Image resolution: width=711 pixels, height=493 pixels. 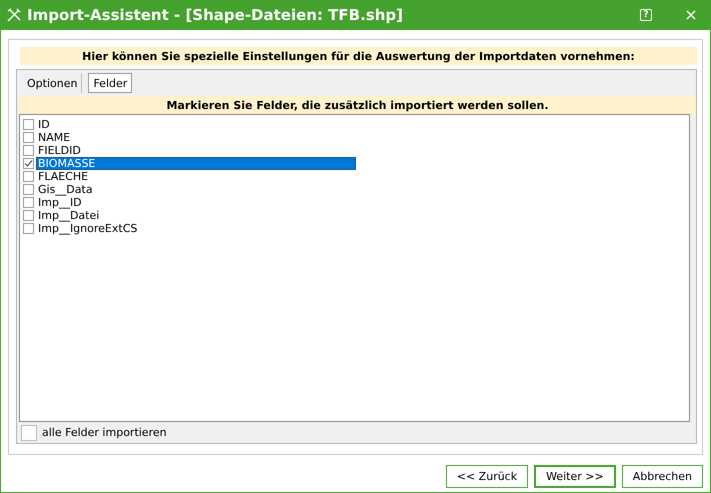 What do you see at coordinates (575, 476) in the screenshot?
I see `dialog-button: Weiter >>` at bounding box center [575, 476].